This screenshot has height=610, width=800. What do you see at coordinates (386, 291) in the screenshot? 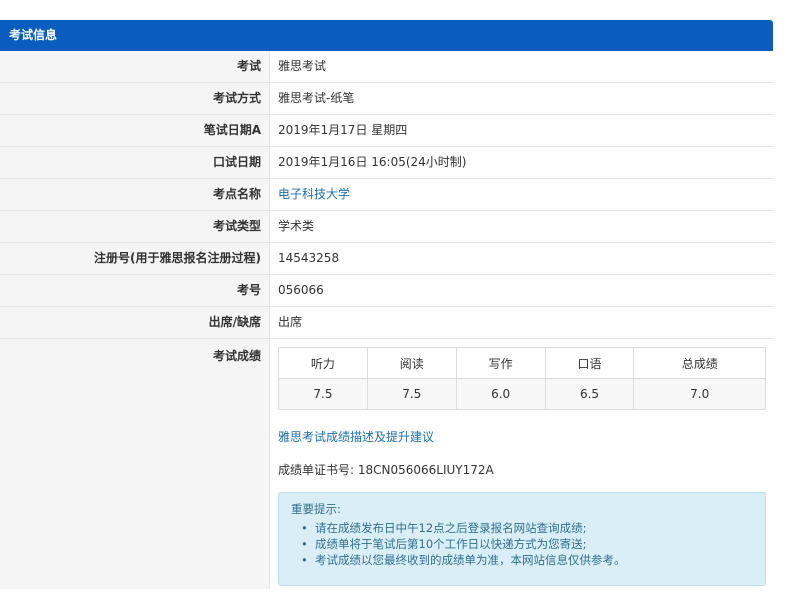
I see `row-candidate-number: 考号 056066` at bounding box center [386, 291].